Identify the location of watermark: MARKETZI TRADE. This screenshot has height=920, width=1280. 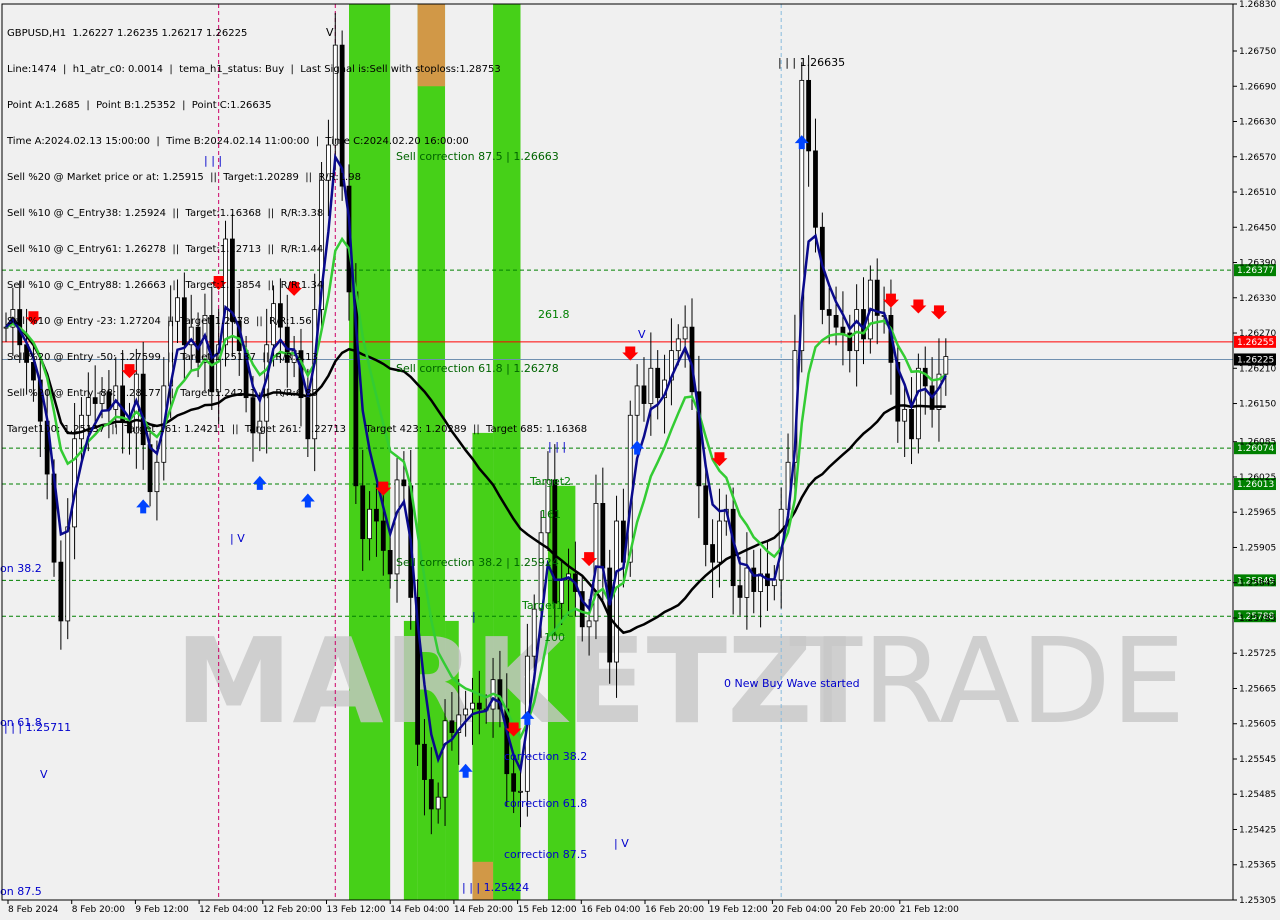
(680, 681).